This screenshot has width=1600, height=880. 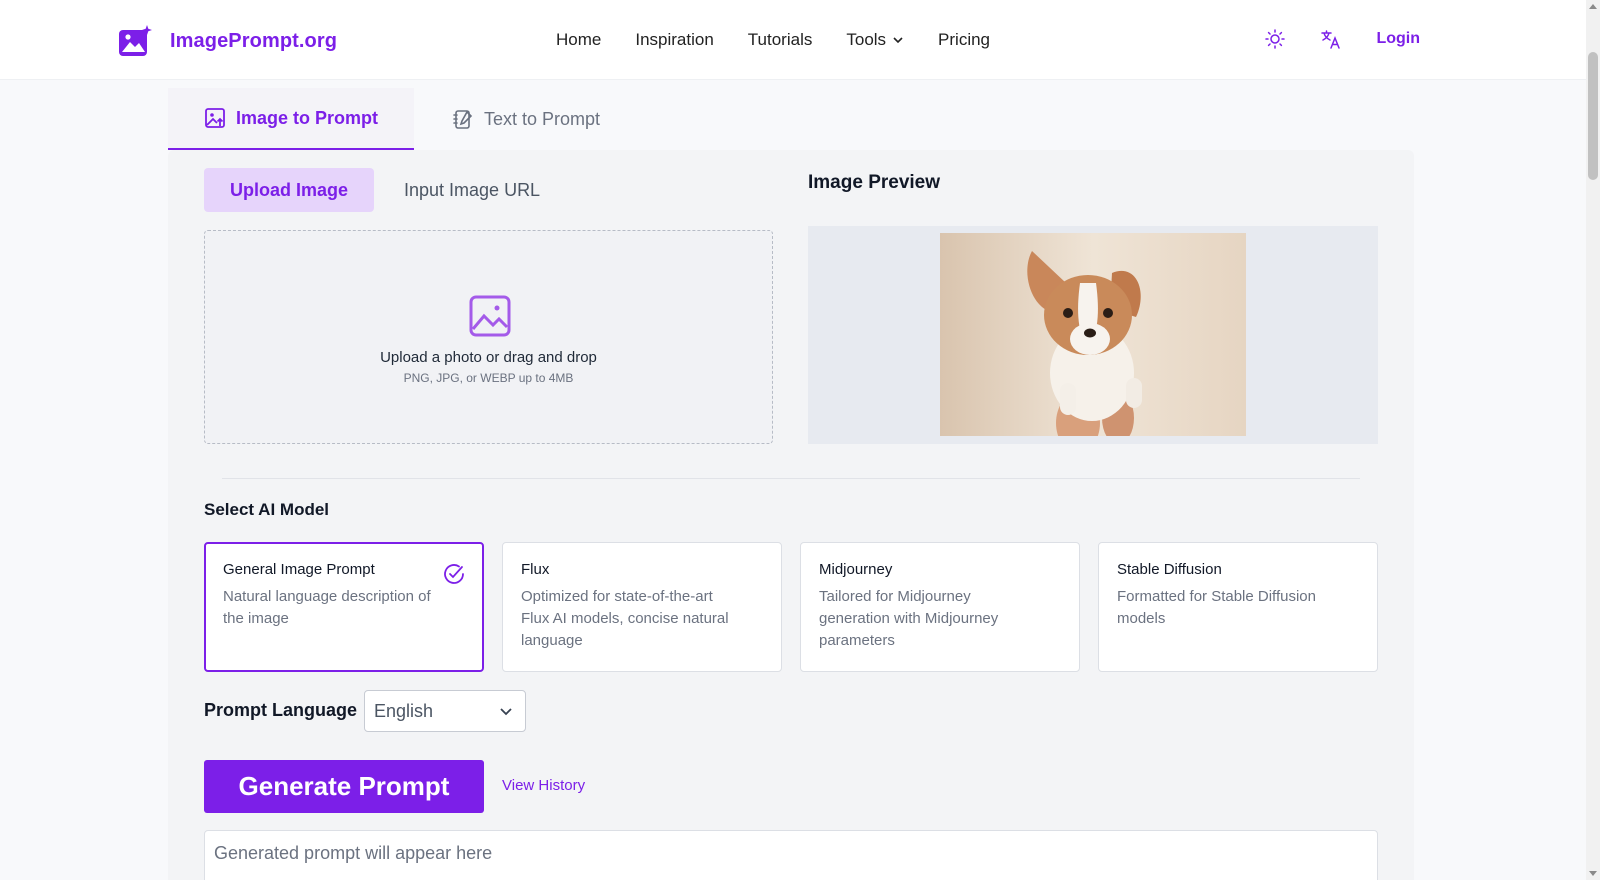 What do you see at coordinates (1593, 116) in the screenshot?
I see `scroll-thumb` at bounding box center [1593, 116].